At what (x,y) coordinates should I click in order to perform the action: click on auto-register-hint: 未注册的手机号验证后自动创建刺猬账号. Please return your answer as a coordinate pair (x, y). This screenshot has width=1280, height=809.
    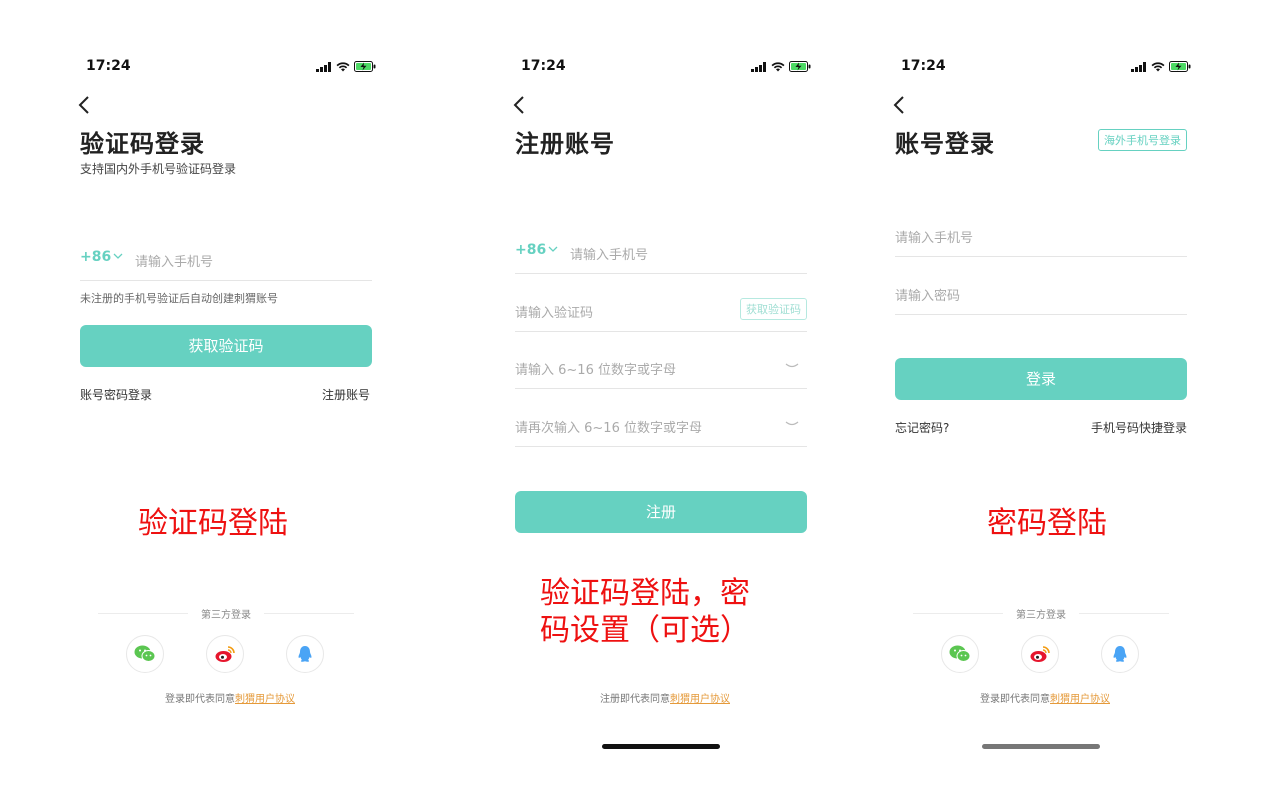
    Looking at the image, I should click on (179, 298).